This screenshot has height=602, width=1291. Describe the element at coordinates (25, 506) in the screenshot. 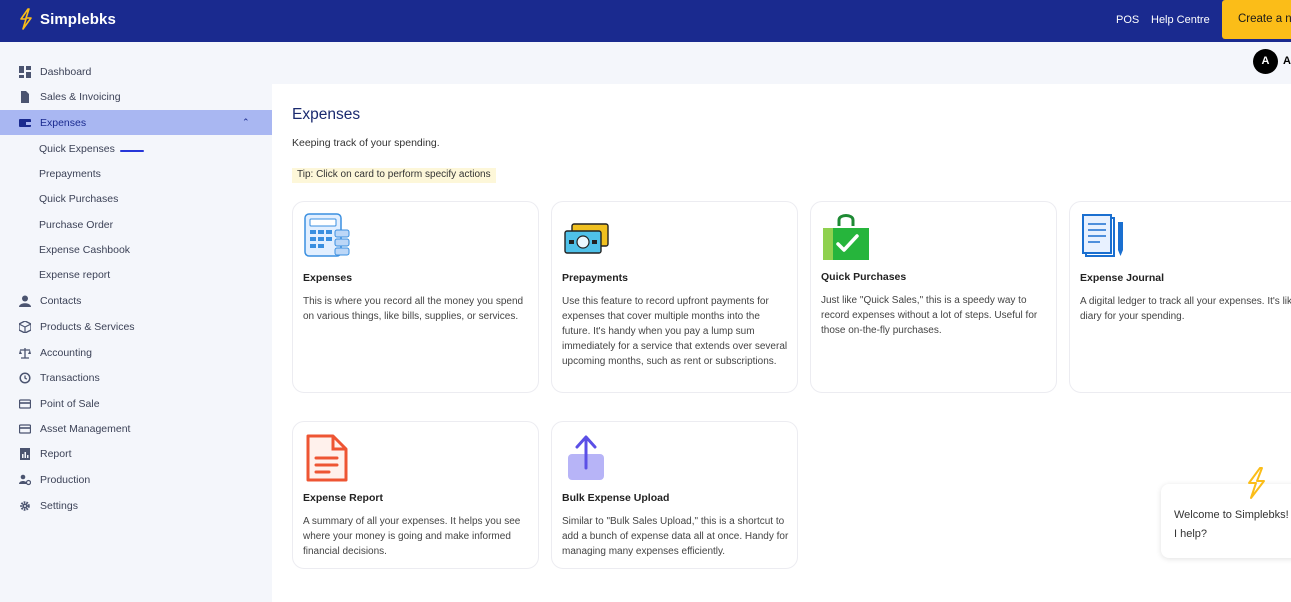

I see `gear-icon` at that location.